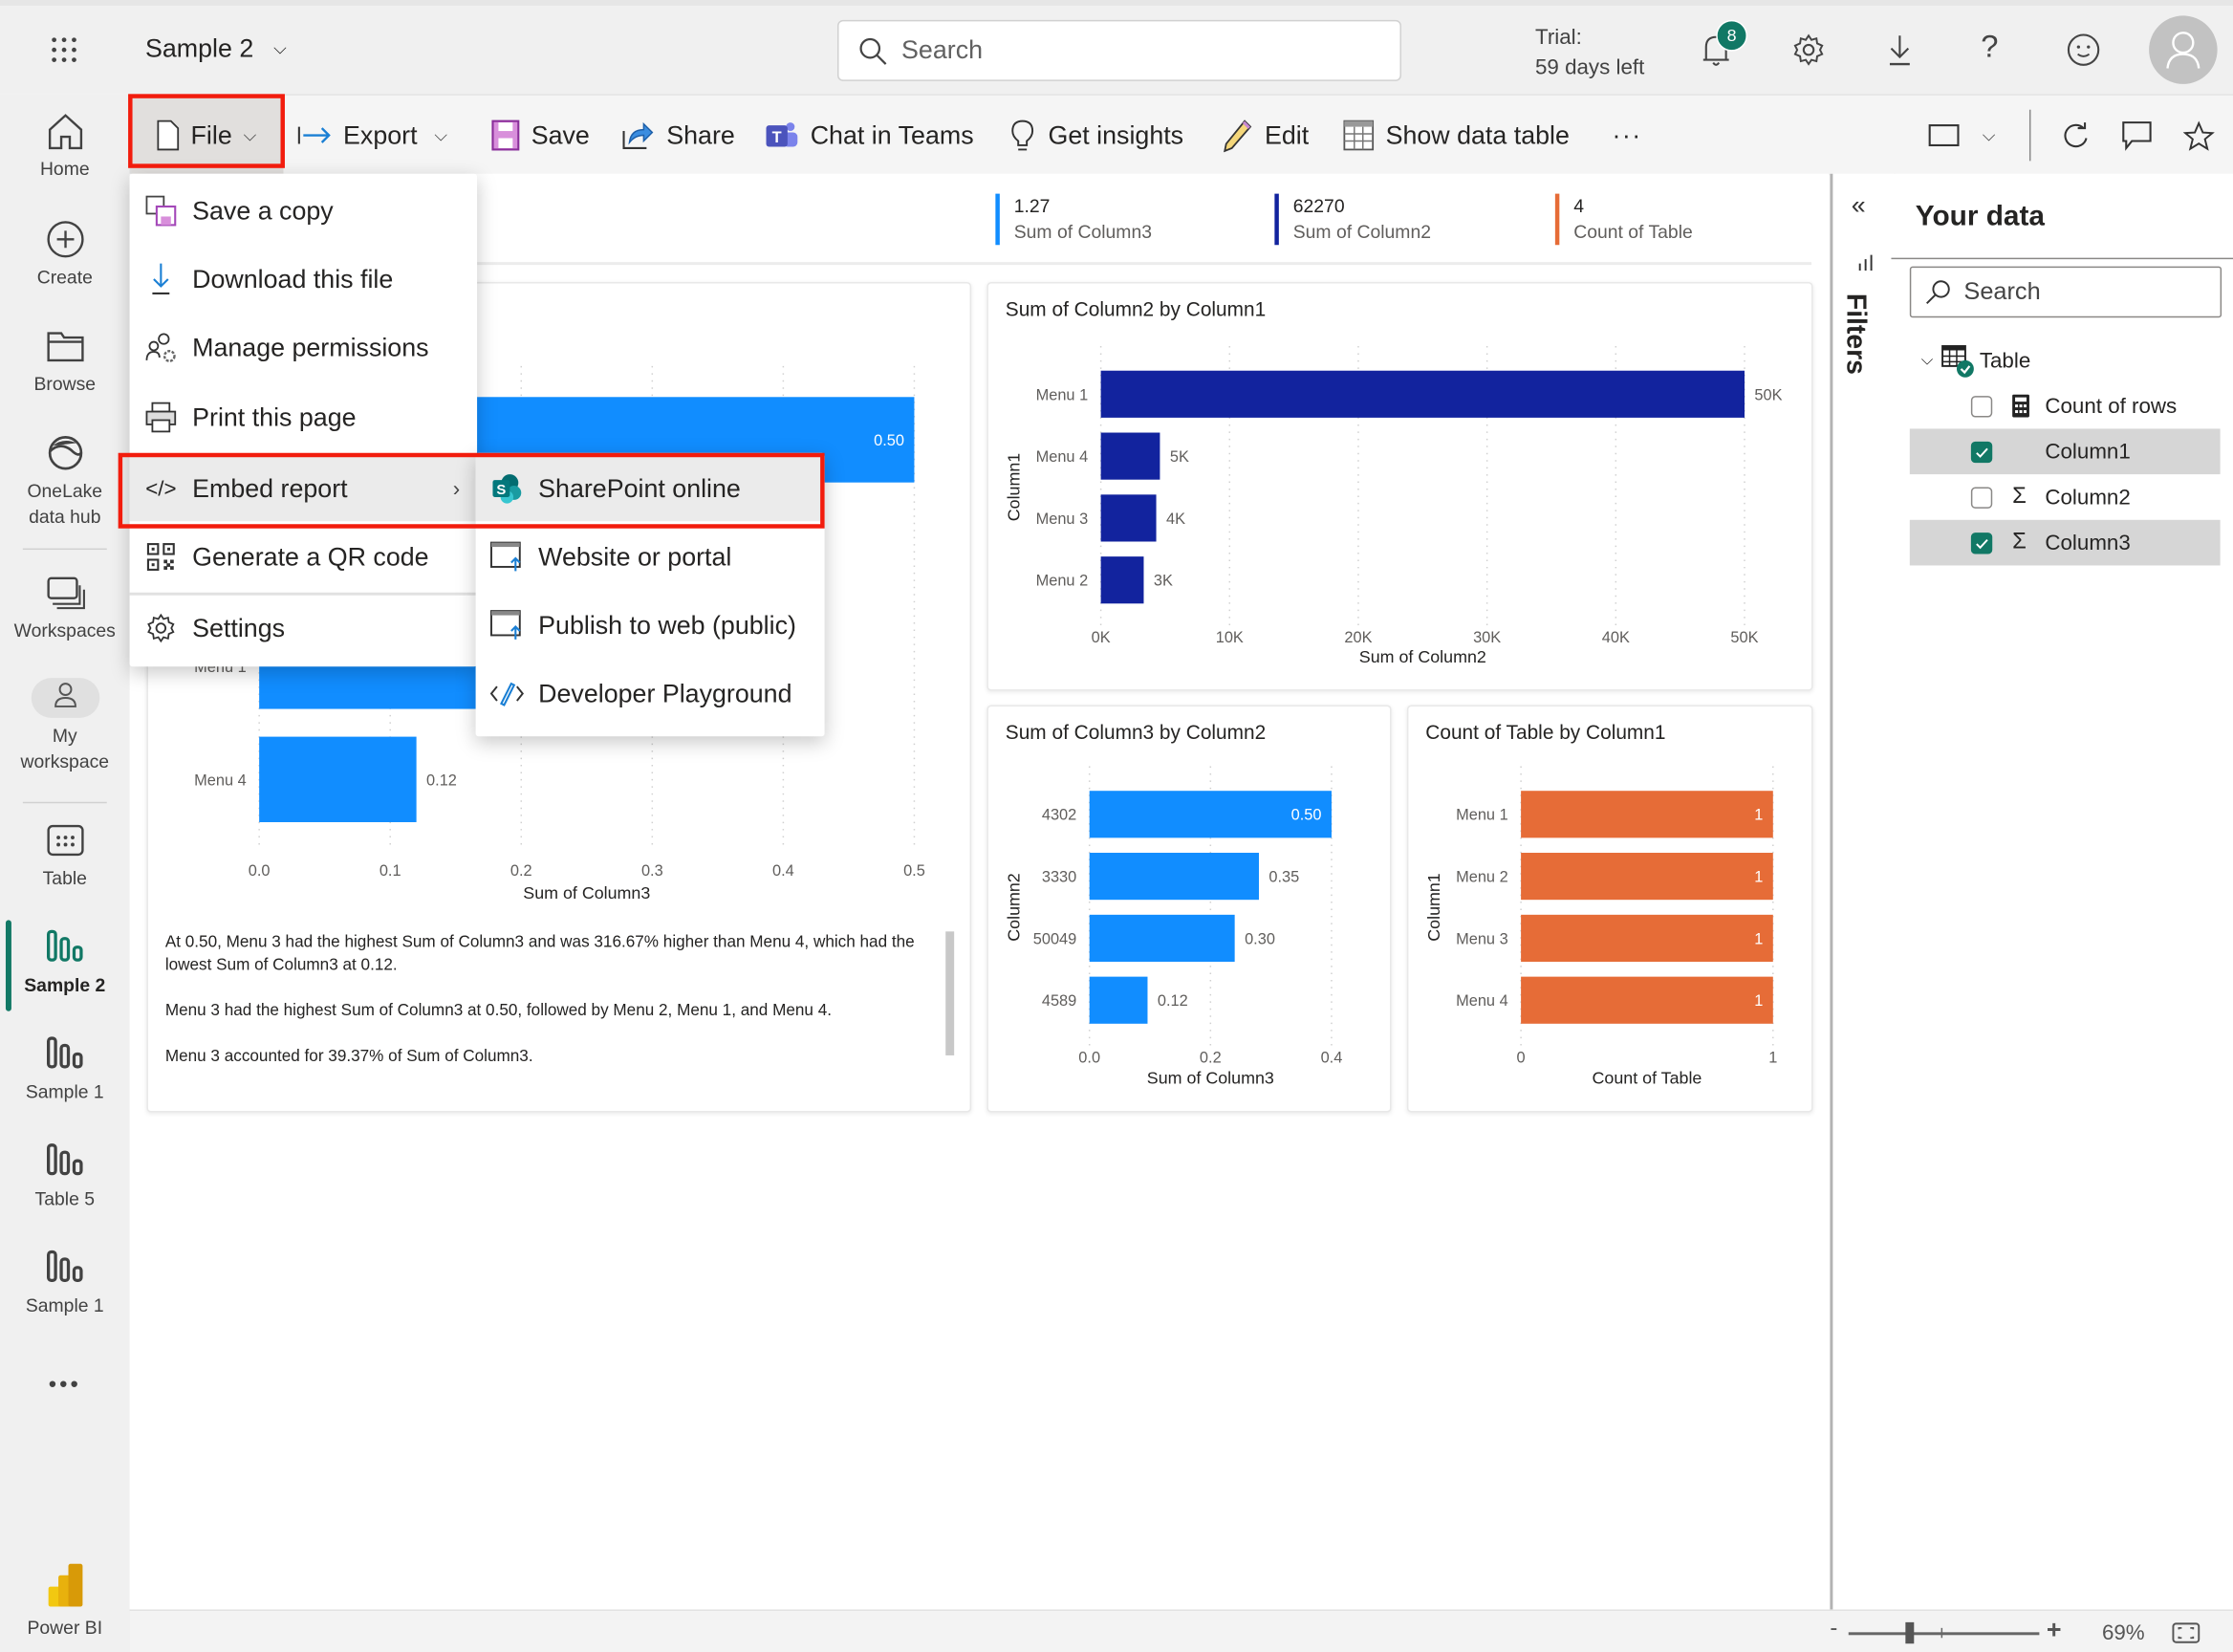 The height and width of the screenshot is (1652, 2233). I want to click on menu-item-download-this-file: Download this file, so click(304, 280).